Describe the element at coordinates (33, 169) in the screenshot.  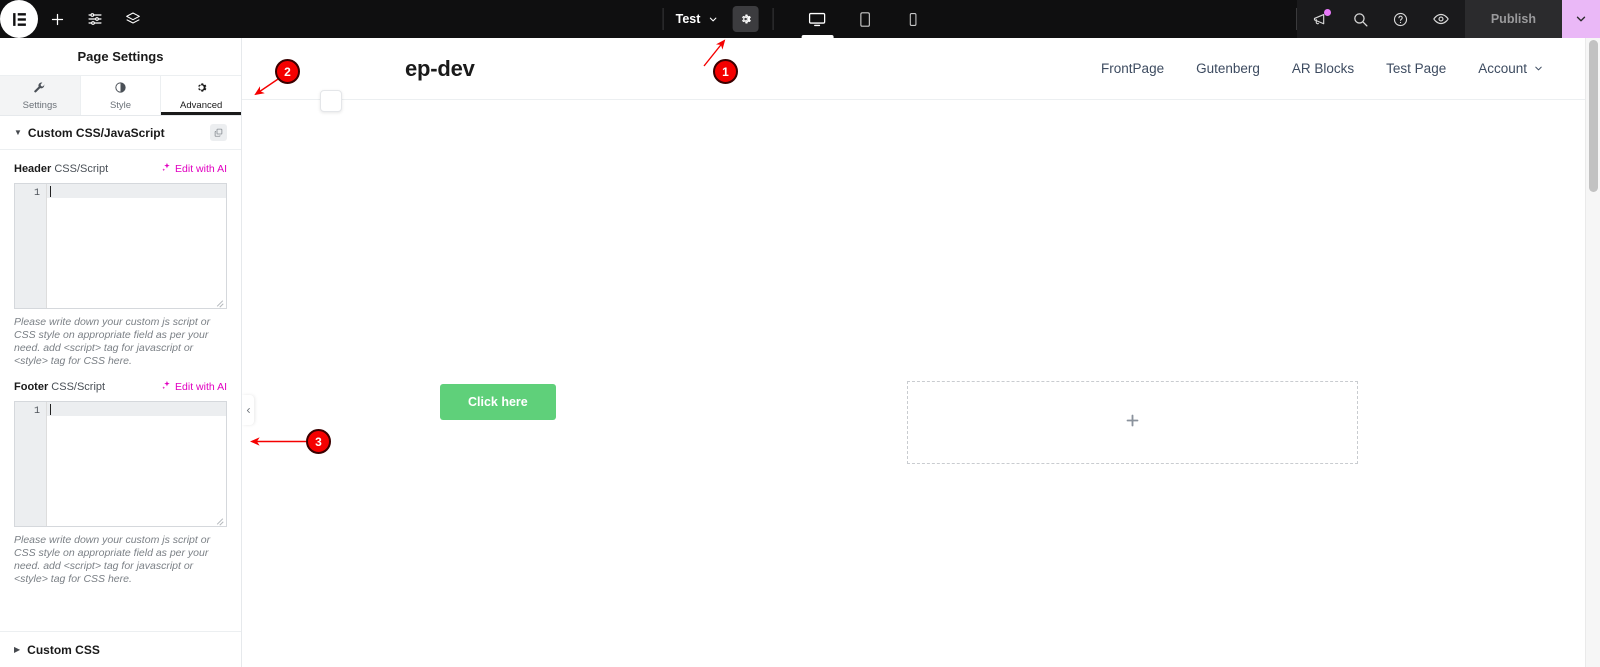
I see `header-css-label-strong: Header` at that location.